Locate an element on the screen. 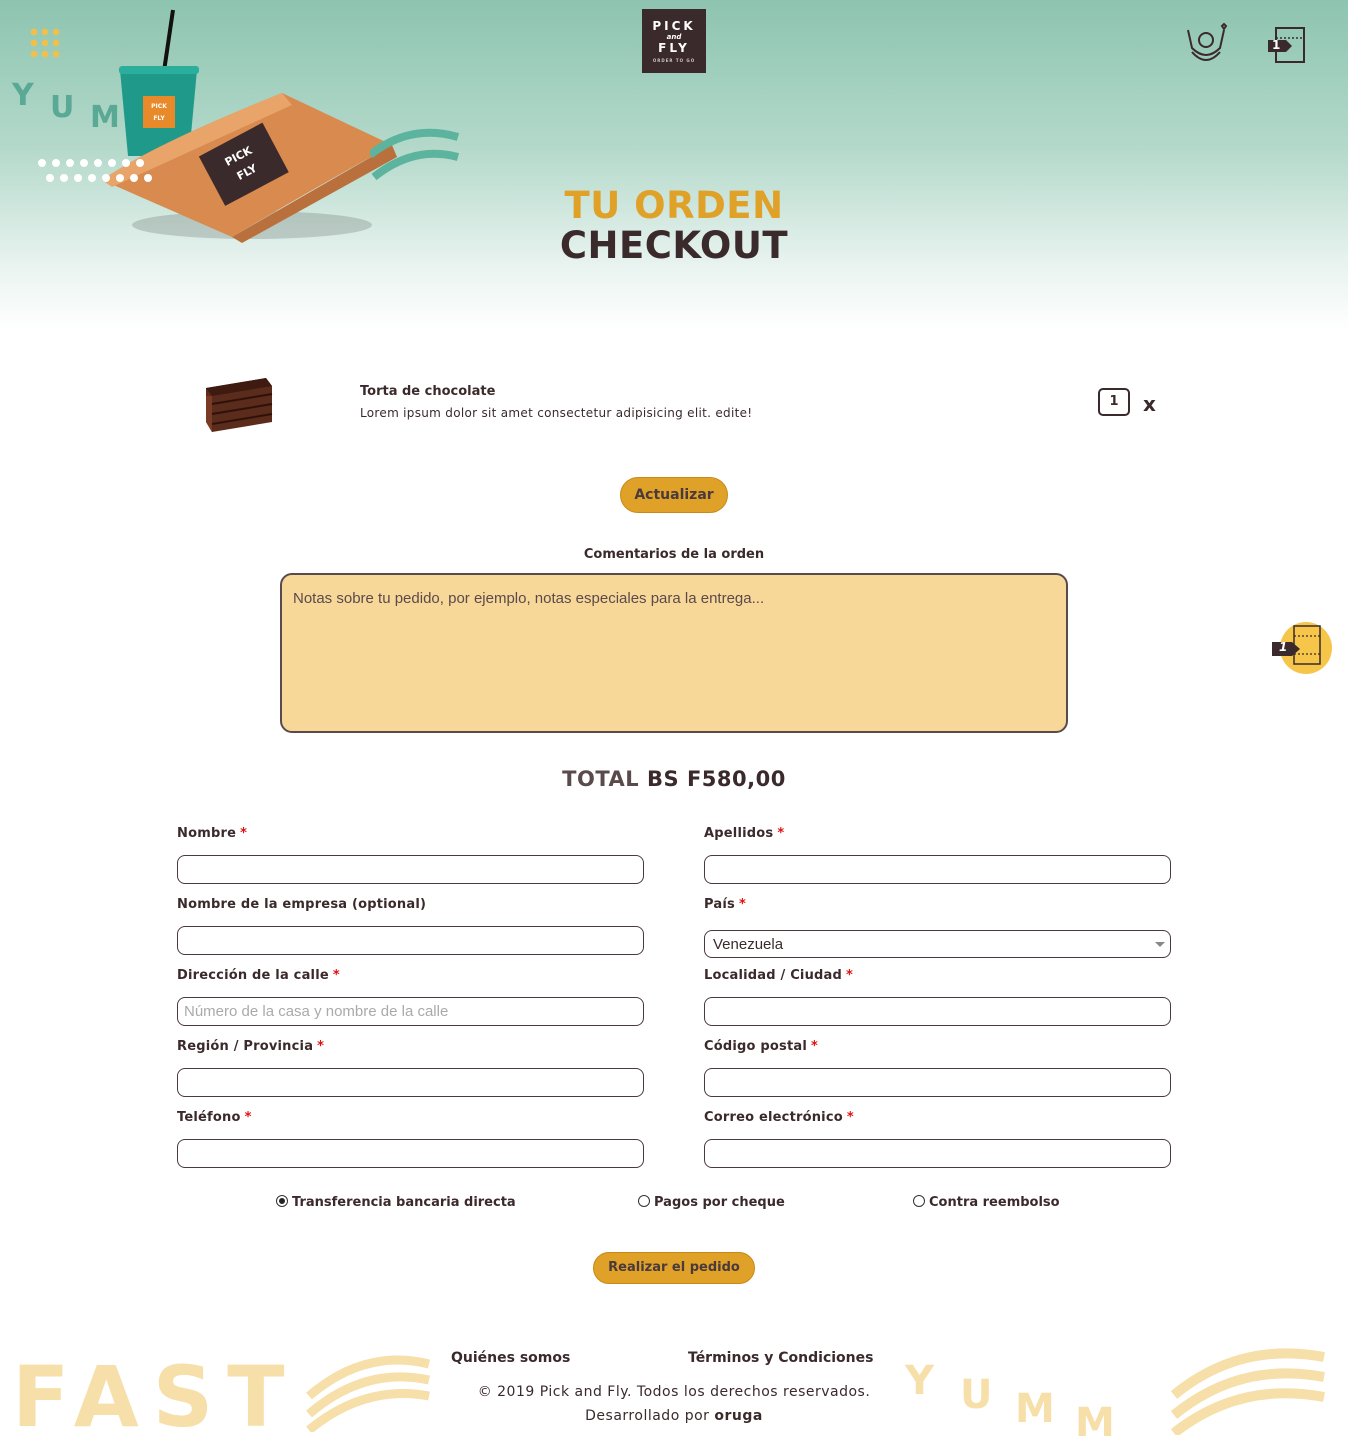 The height and width of the screenshot is (1438, 1348). payment-option-label: Contra reembolso is located at coordinates (994, 1202).